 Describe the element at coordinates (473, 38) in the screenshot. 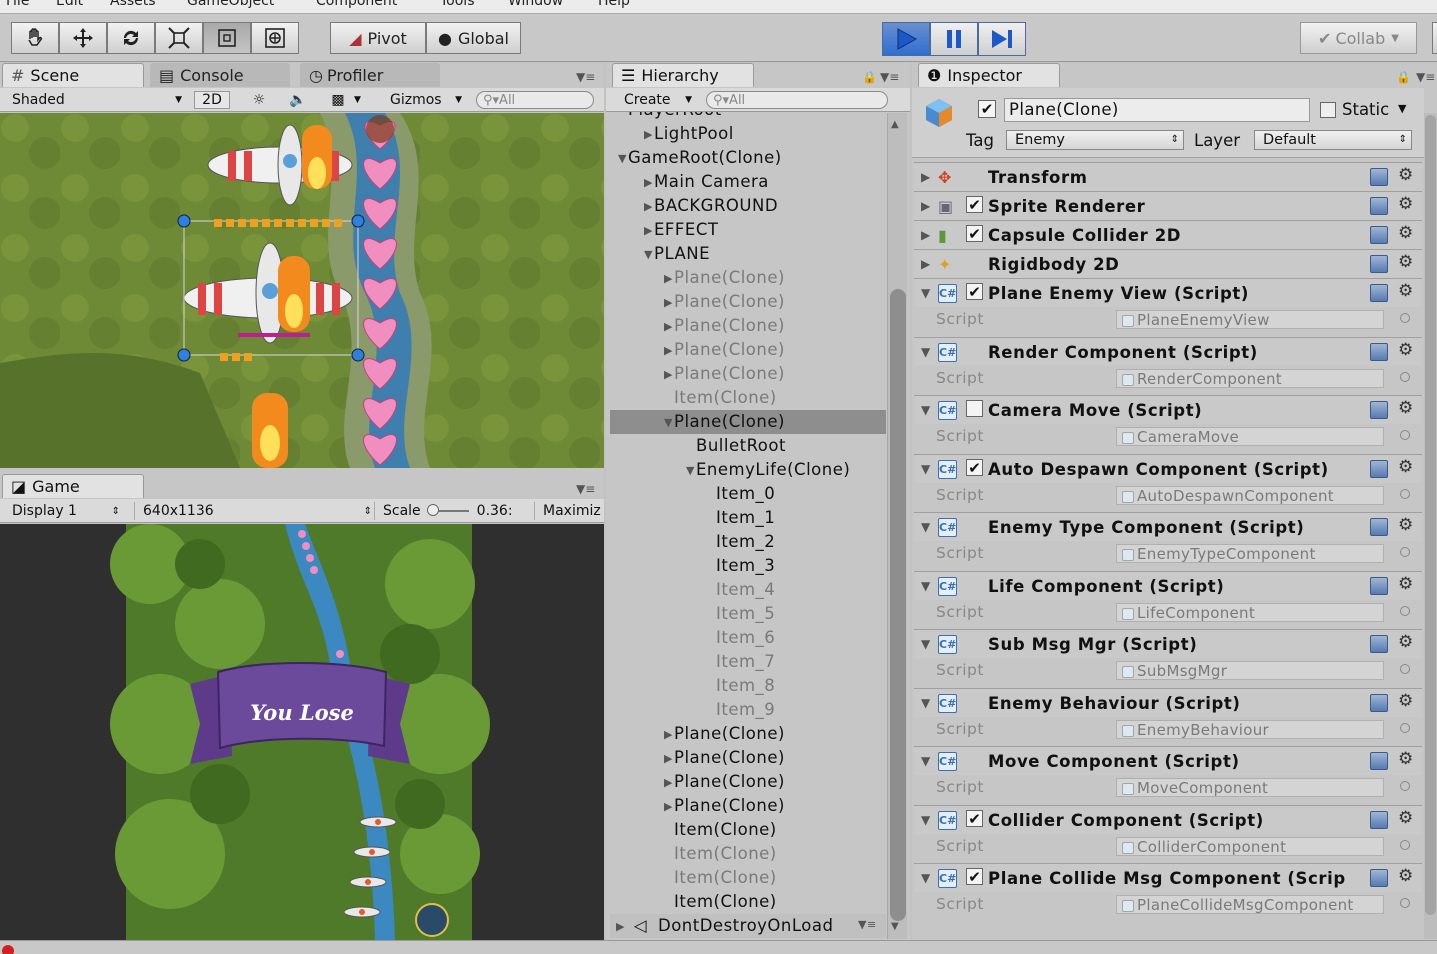

I see `global-toggle: ● Global` at that location.